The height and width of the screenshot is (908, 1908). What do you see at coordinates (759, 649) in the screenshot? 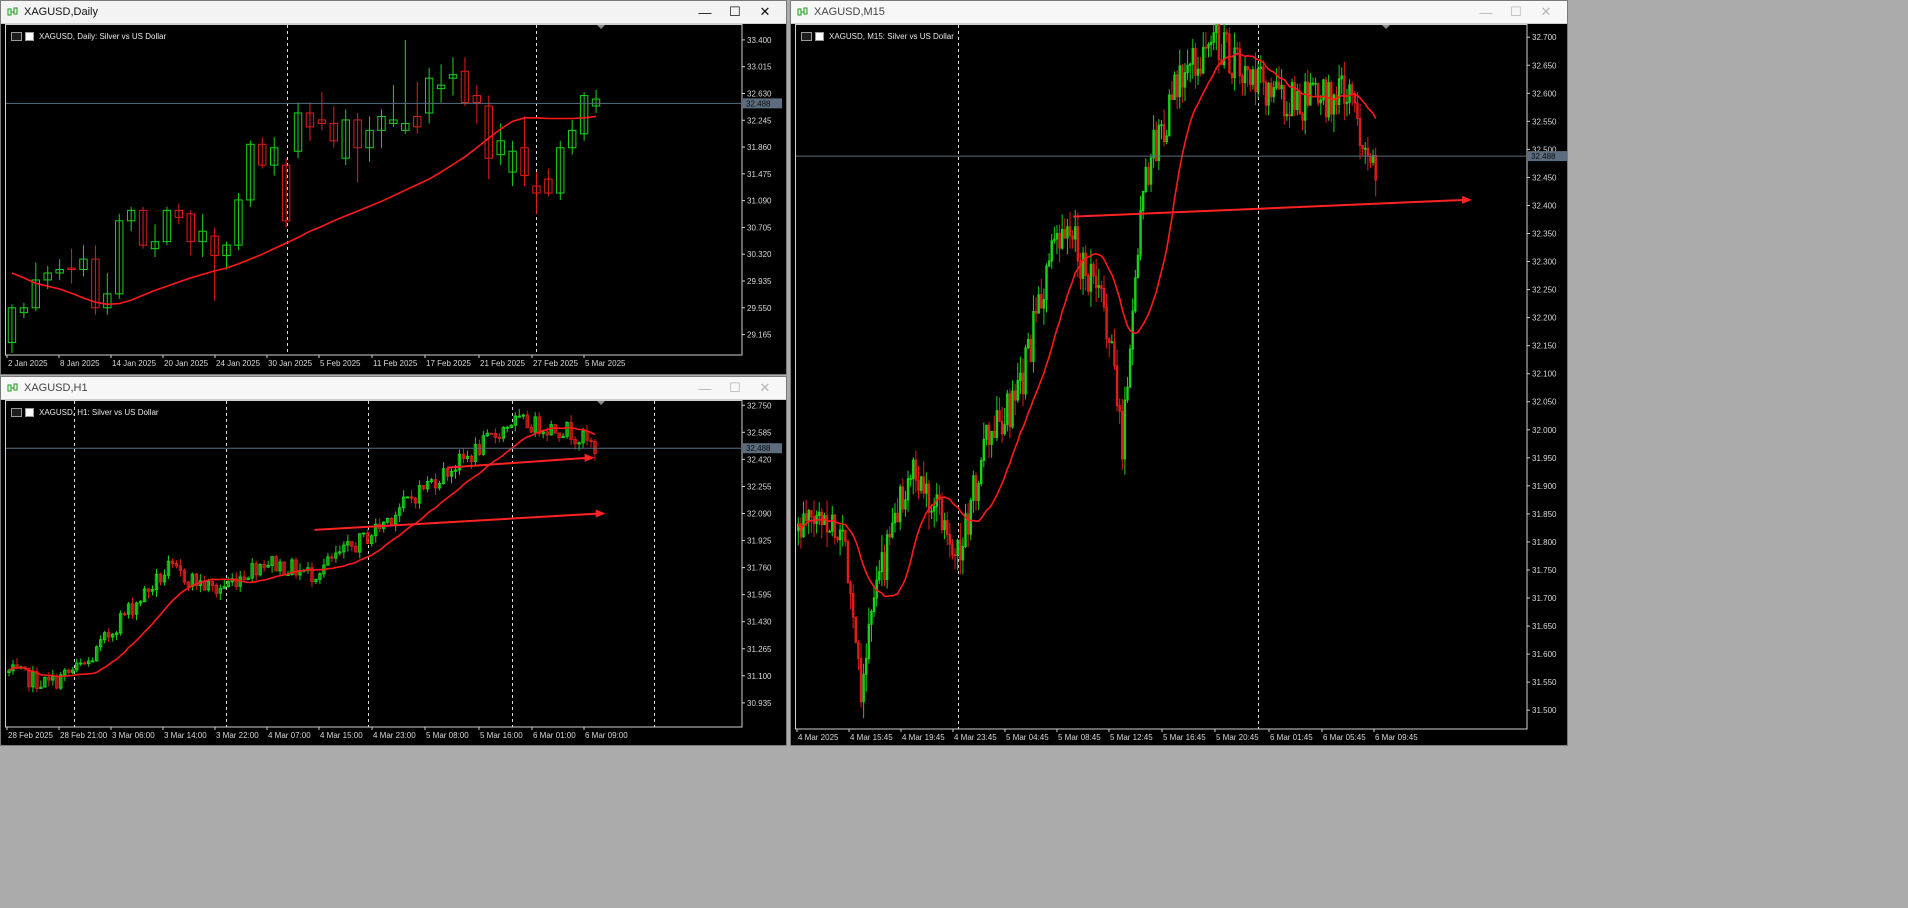
I see `price-tick-label: 31.265` at bounding box center [759, 649].